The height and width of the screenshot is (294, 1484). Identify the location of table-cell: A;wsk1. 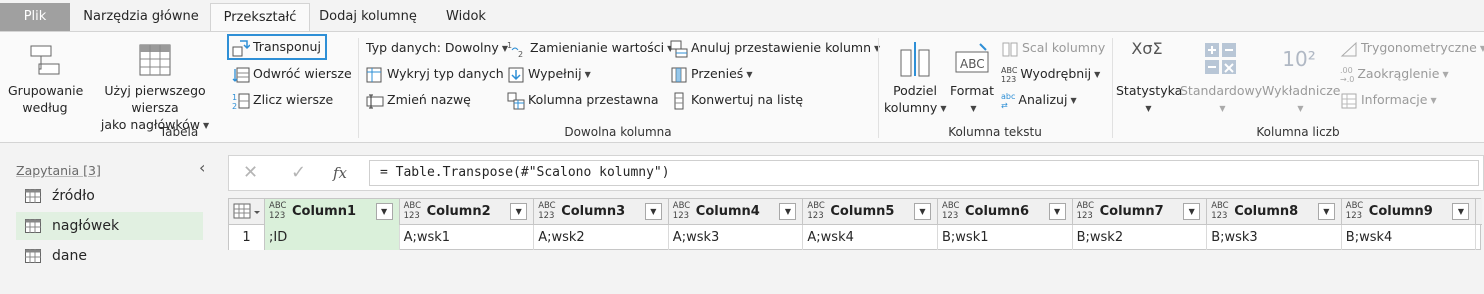
(467, 237).